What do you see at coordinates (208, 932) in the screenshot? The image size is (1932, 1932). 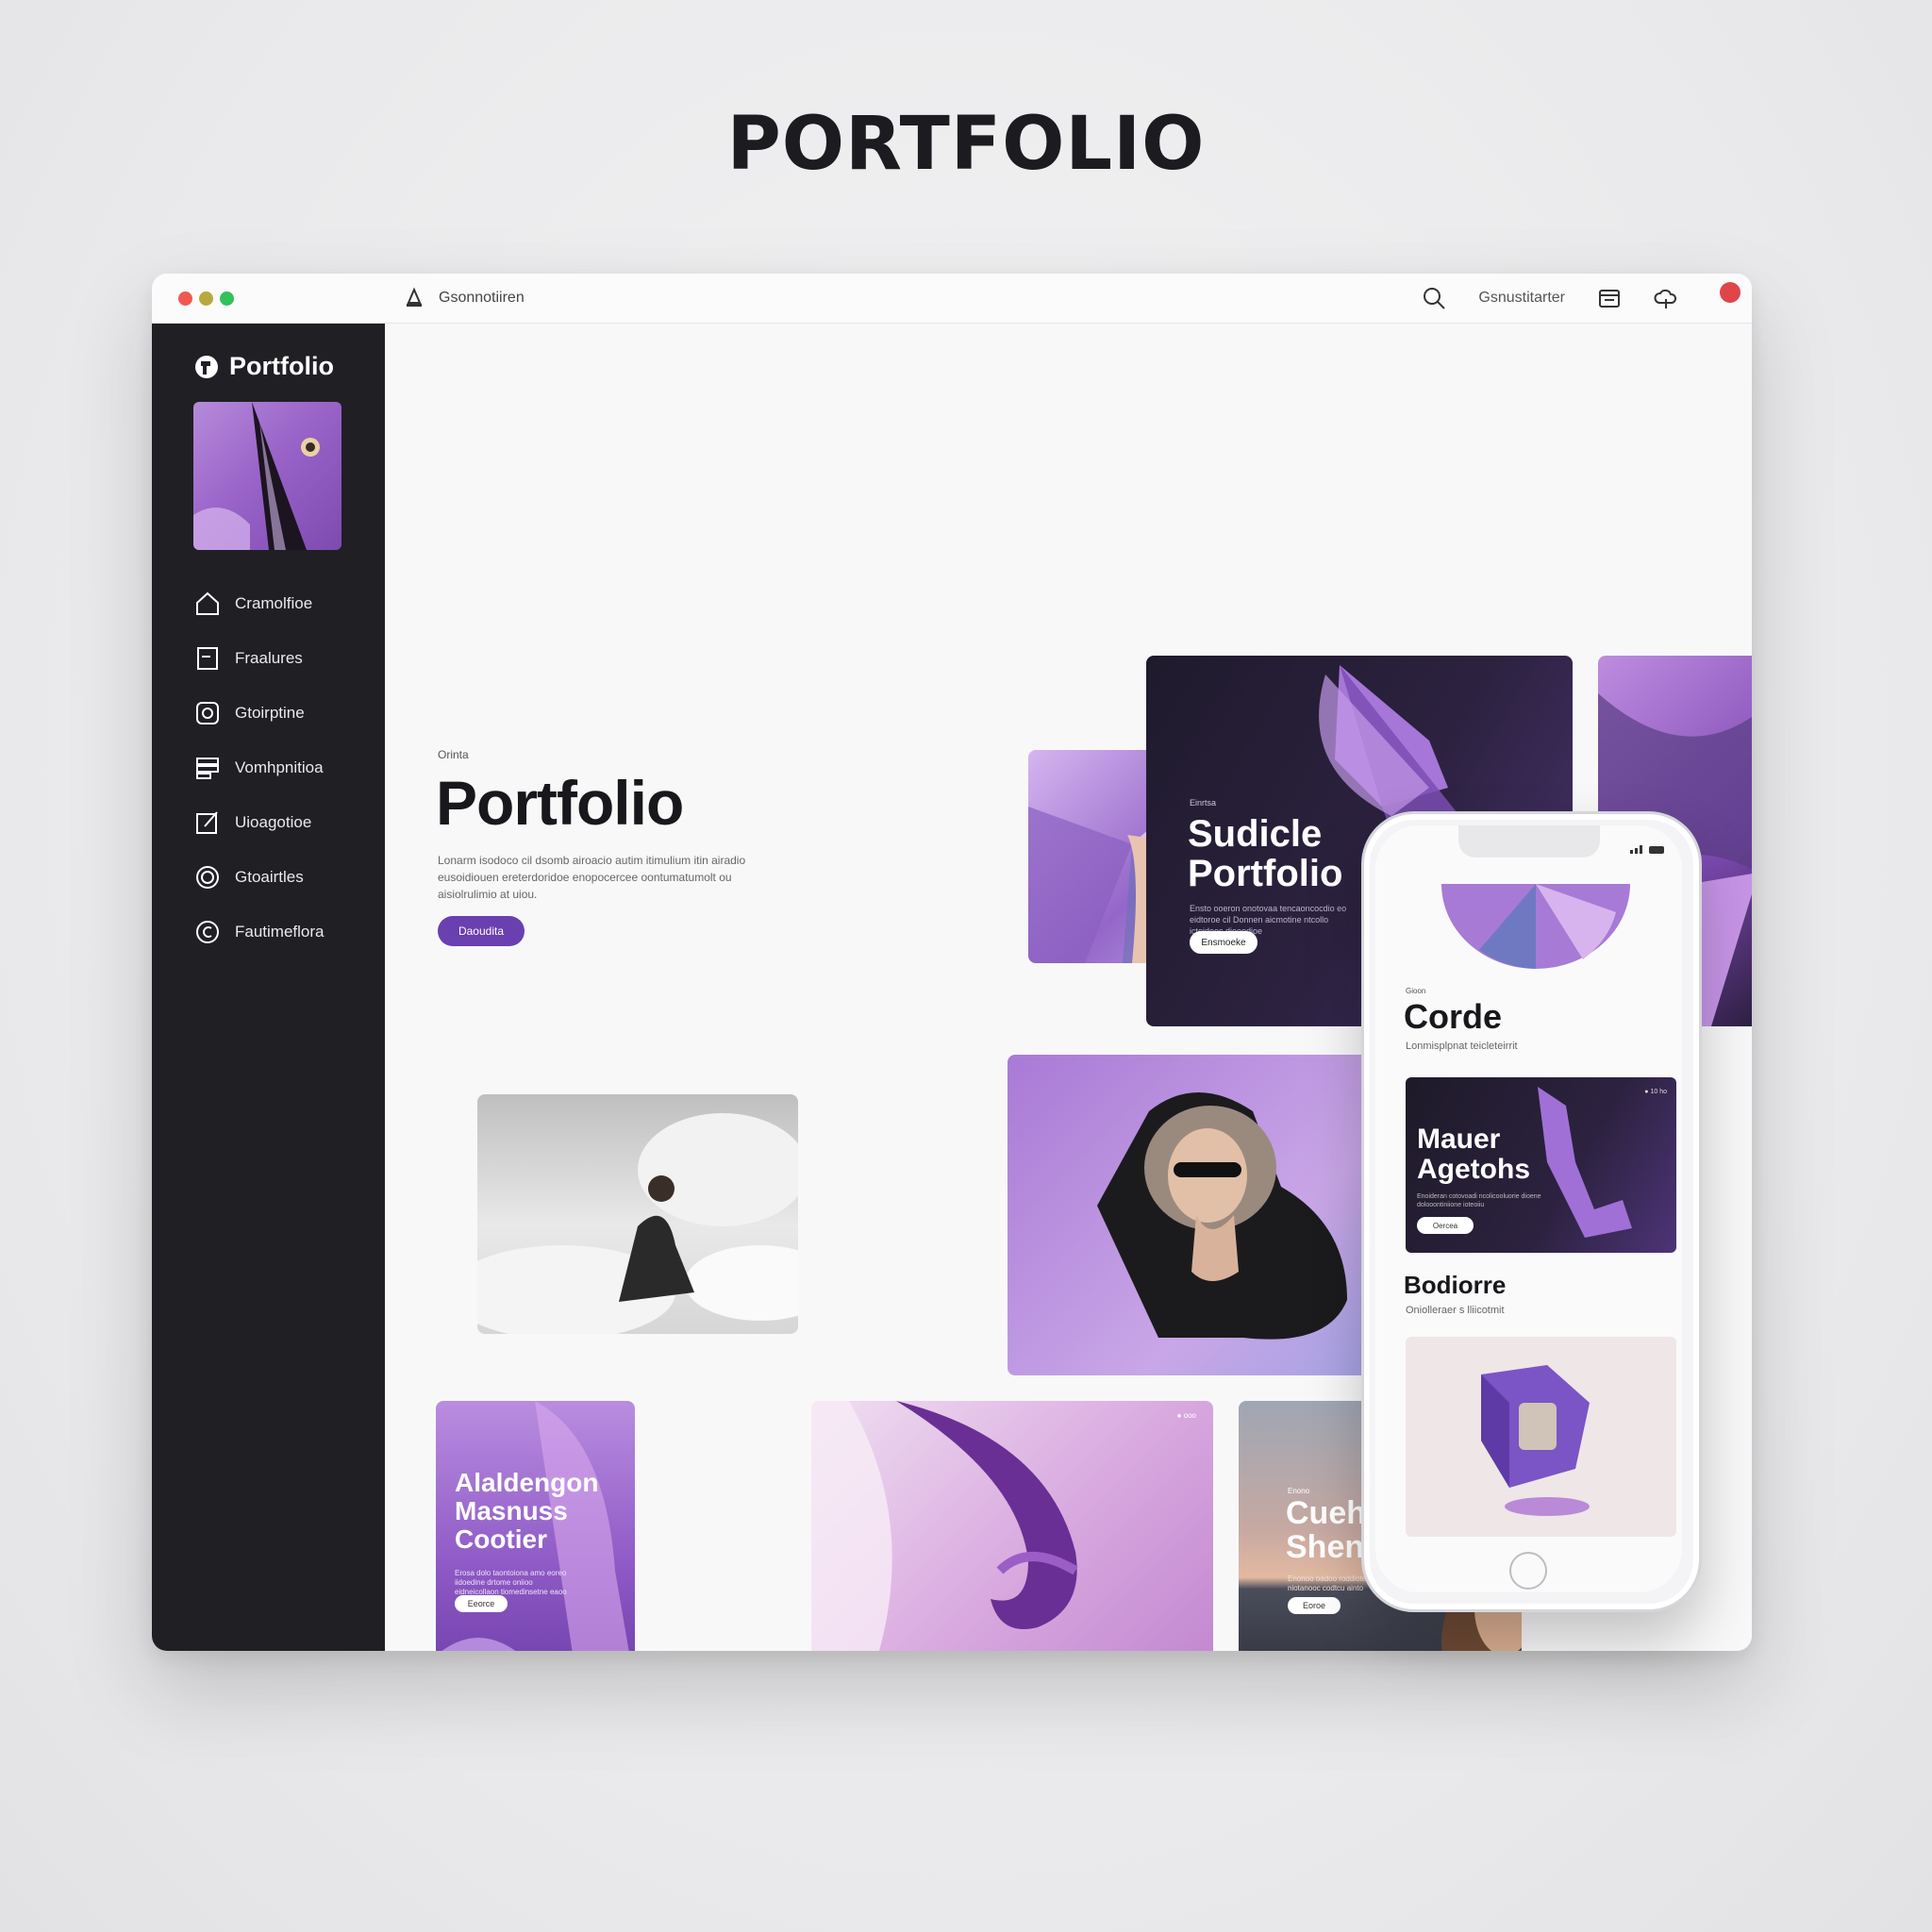 I see `copyright-icon` at bounding box center [208, 932].